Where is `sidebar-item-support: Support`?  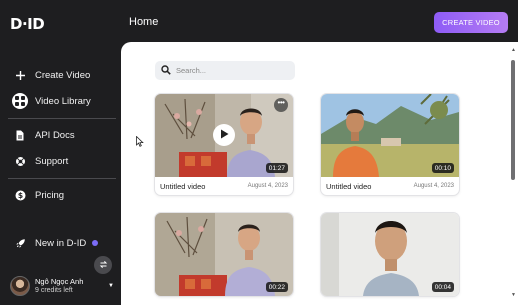
sidebar-item-support: Support is located at coordinates (40, 161).